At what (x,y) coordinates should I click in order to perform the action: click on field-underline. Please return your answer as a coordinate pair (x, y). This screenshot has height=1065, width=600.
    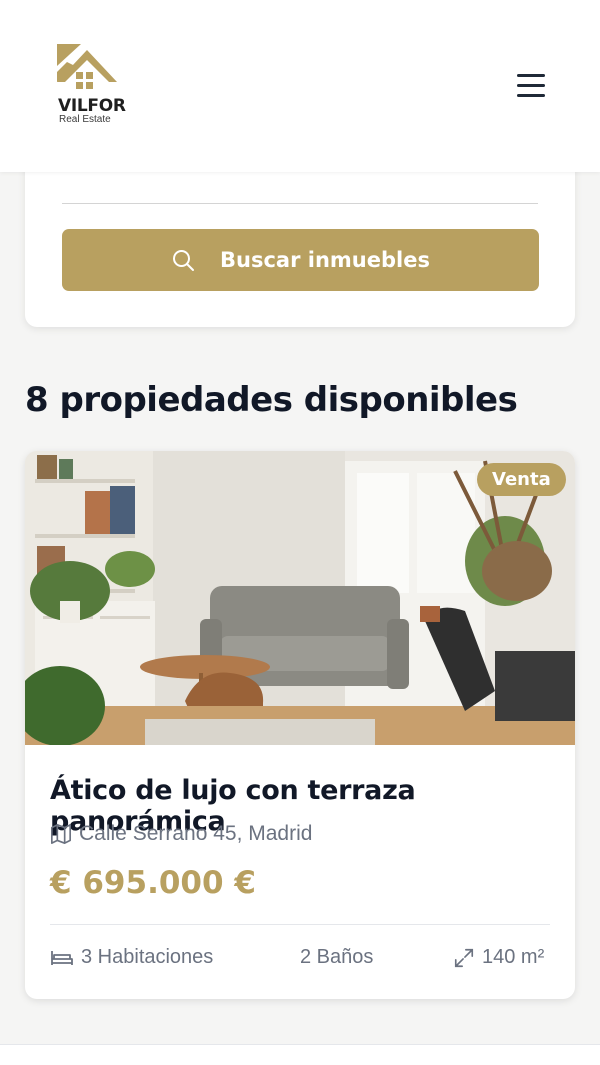
    Looking at the image, I should click on (300, 203).